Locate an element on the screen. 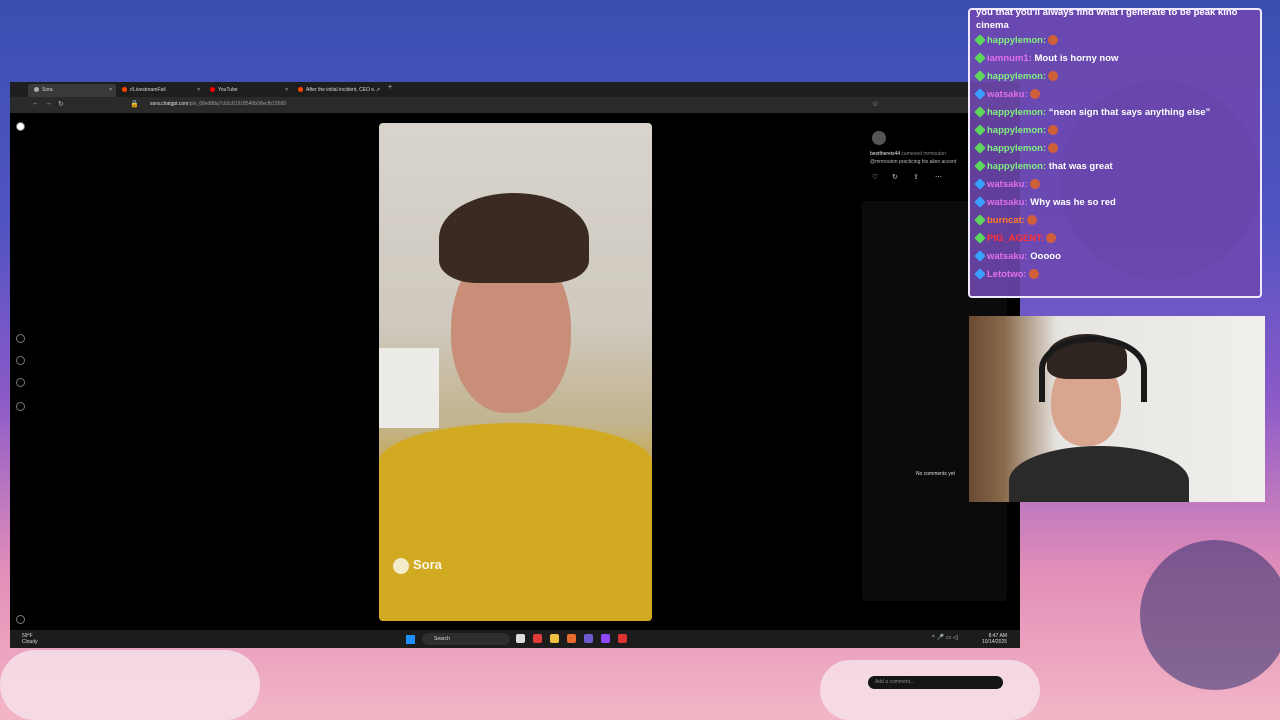  chat-message: burncat: is located at coordinates (1114, 221).